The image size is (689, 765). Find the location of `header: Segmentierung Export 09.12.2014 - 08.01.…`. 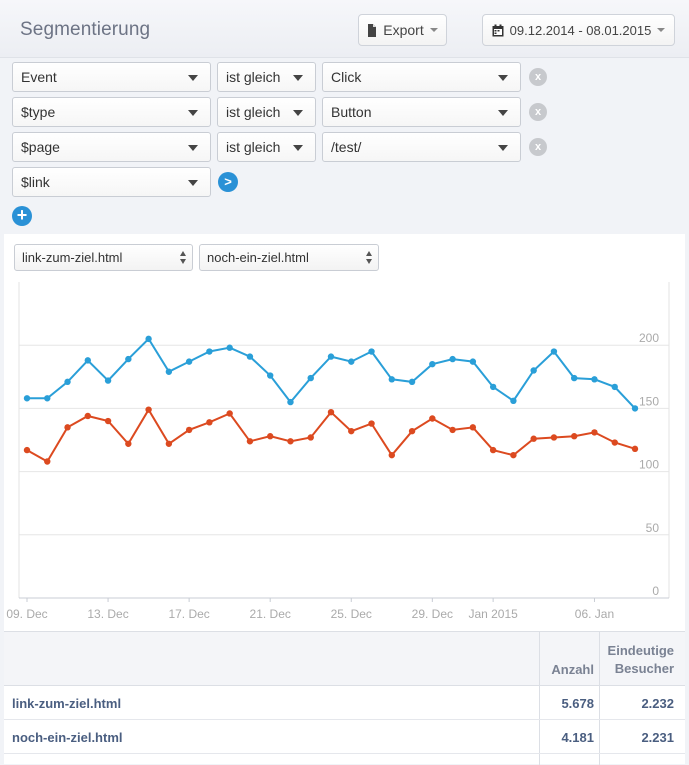

header: Segmentierung Export 09.12.2014 - 08.01.… is located at coordinates (344, 29).